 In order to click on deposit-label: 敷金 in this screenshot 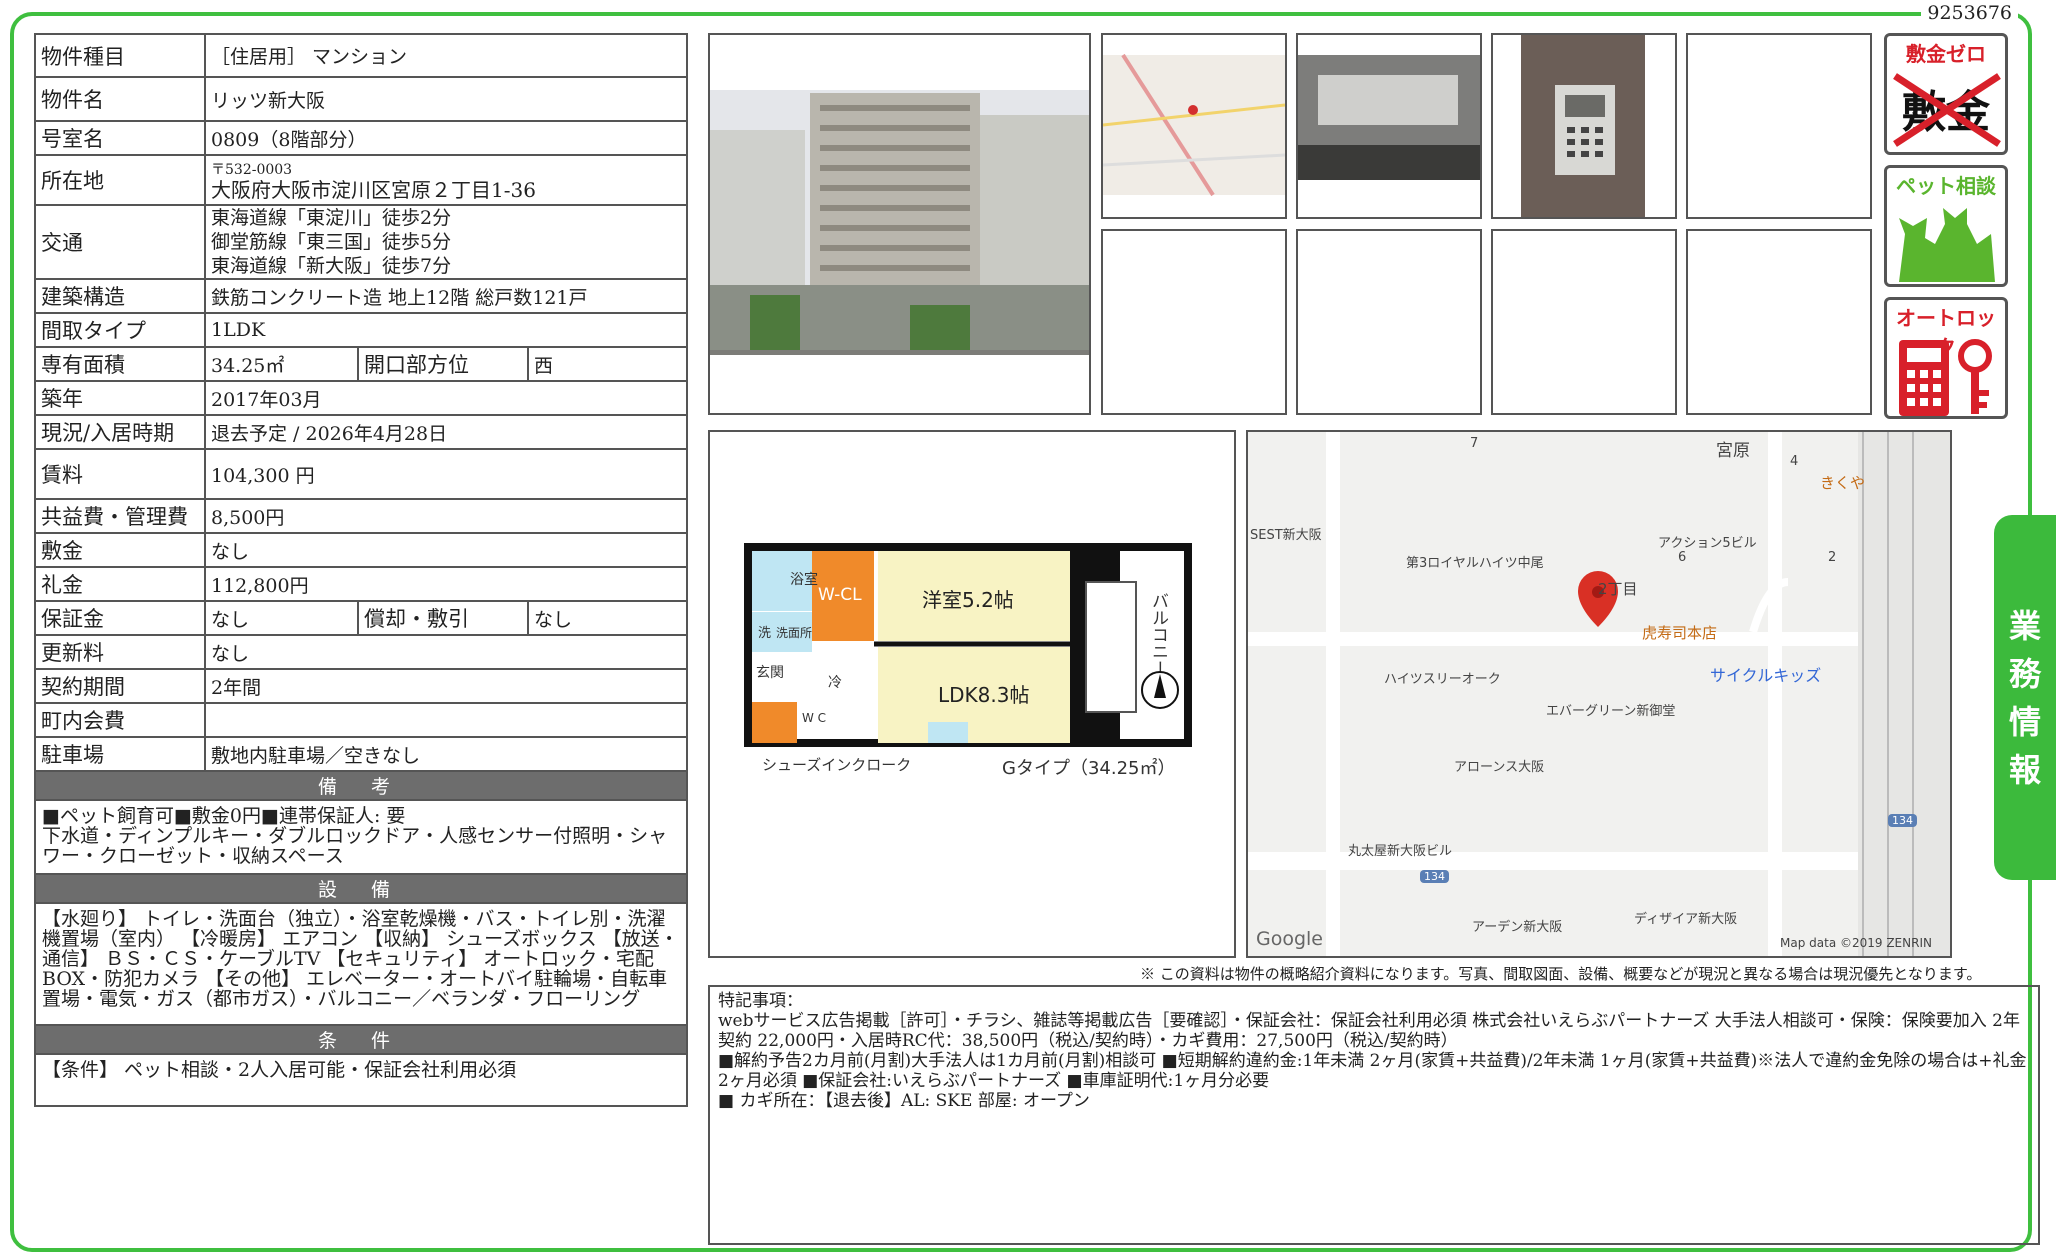, I will do `click(120, 550)`.